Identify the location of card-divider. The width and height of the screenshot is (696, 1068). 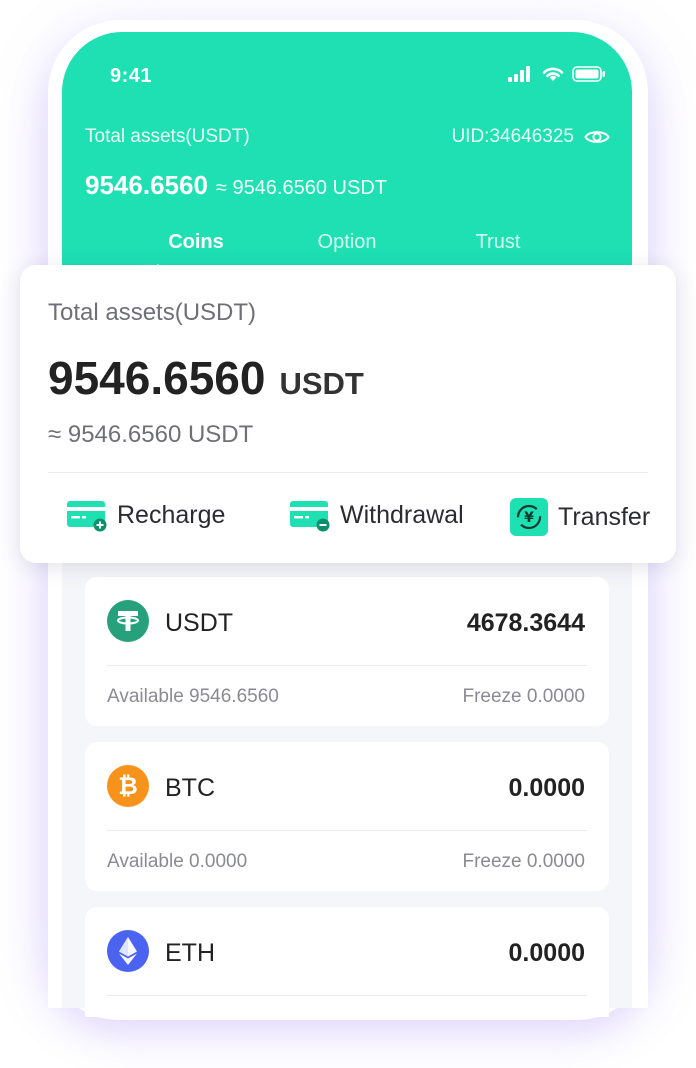
(348, 472).